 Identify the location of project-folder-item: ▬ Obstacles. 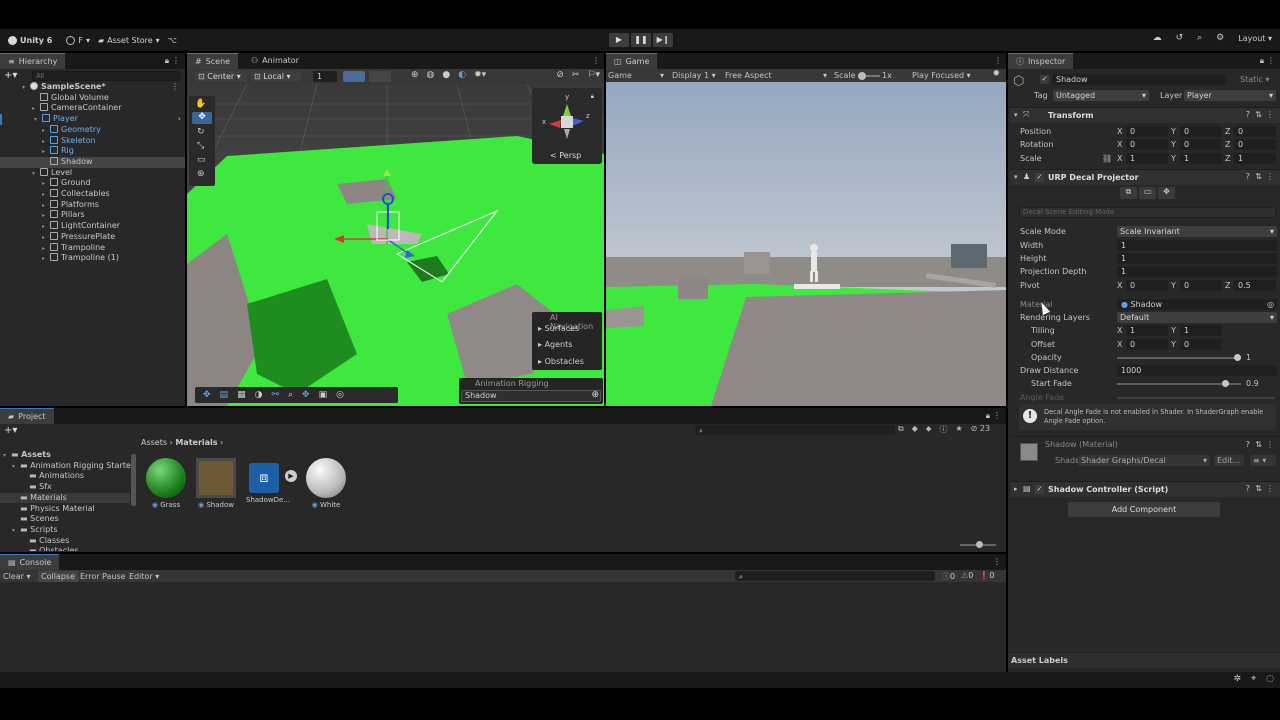
(65, 548).